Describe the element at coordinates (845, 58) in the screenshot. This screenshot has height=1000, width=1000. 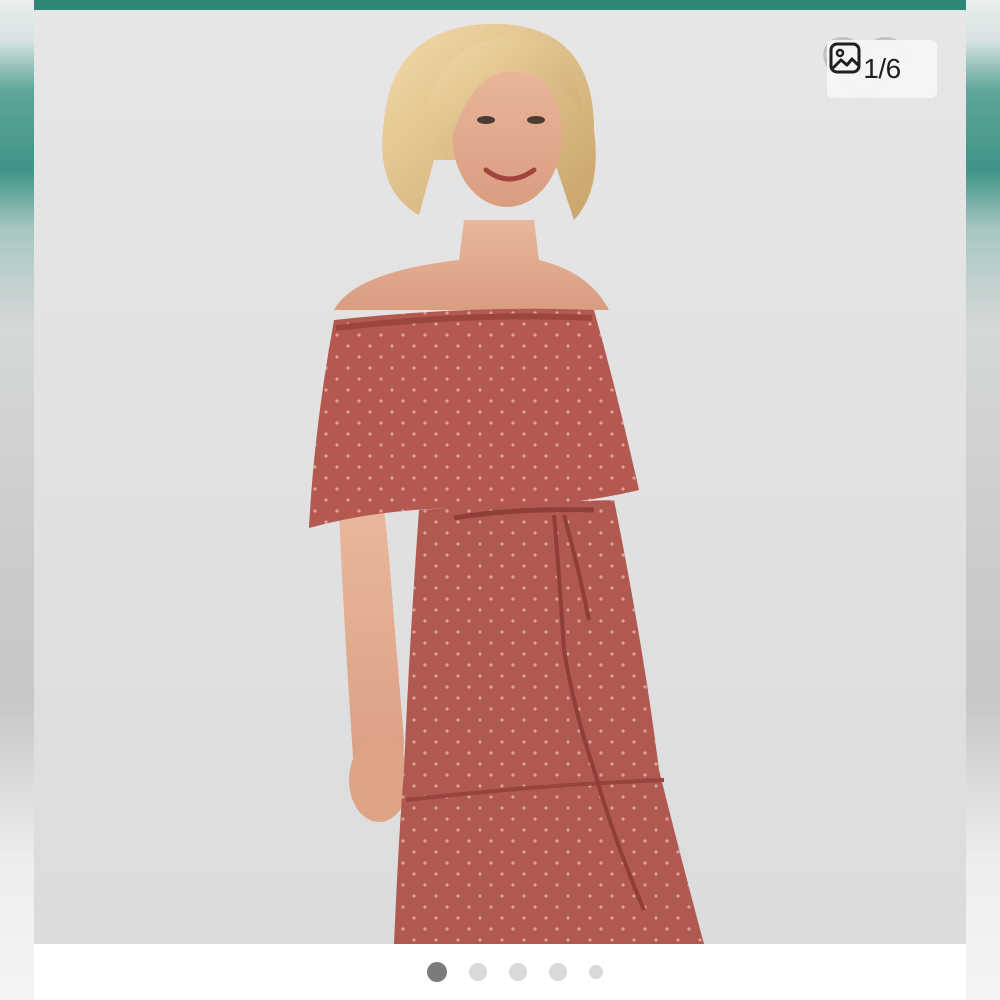
I see `gallery-icon` at that location.